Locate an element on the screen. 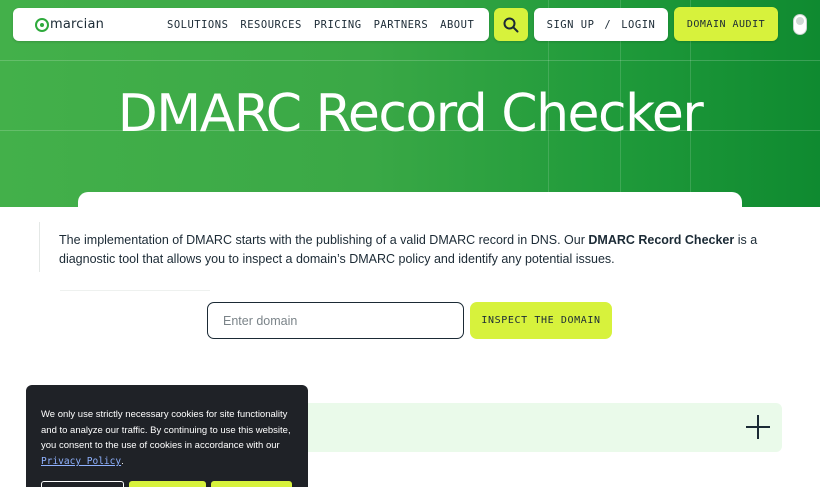  login-link: LOGIN is located at coordinates (638, 25).